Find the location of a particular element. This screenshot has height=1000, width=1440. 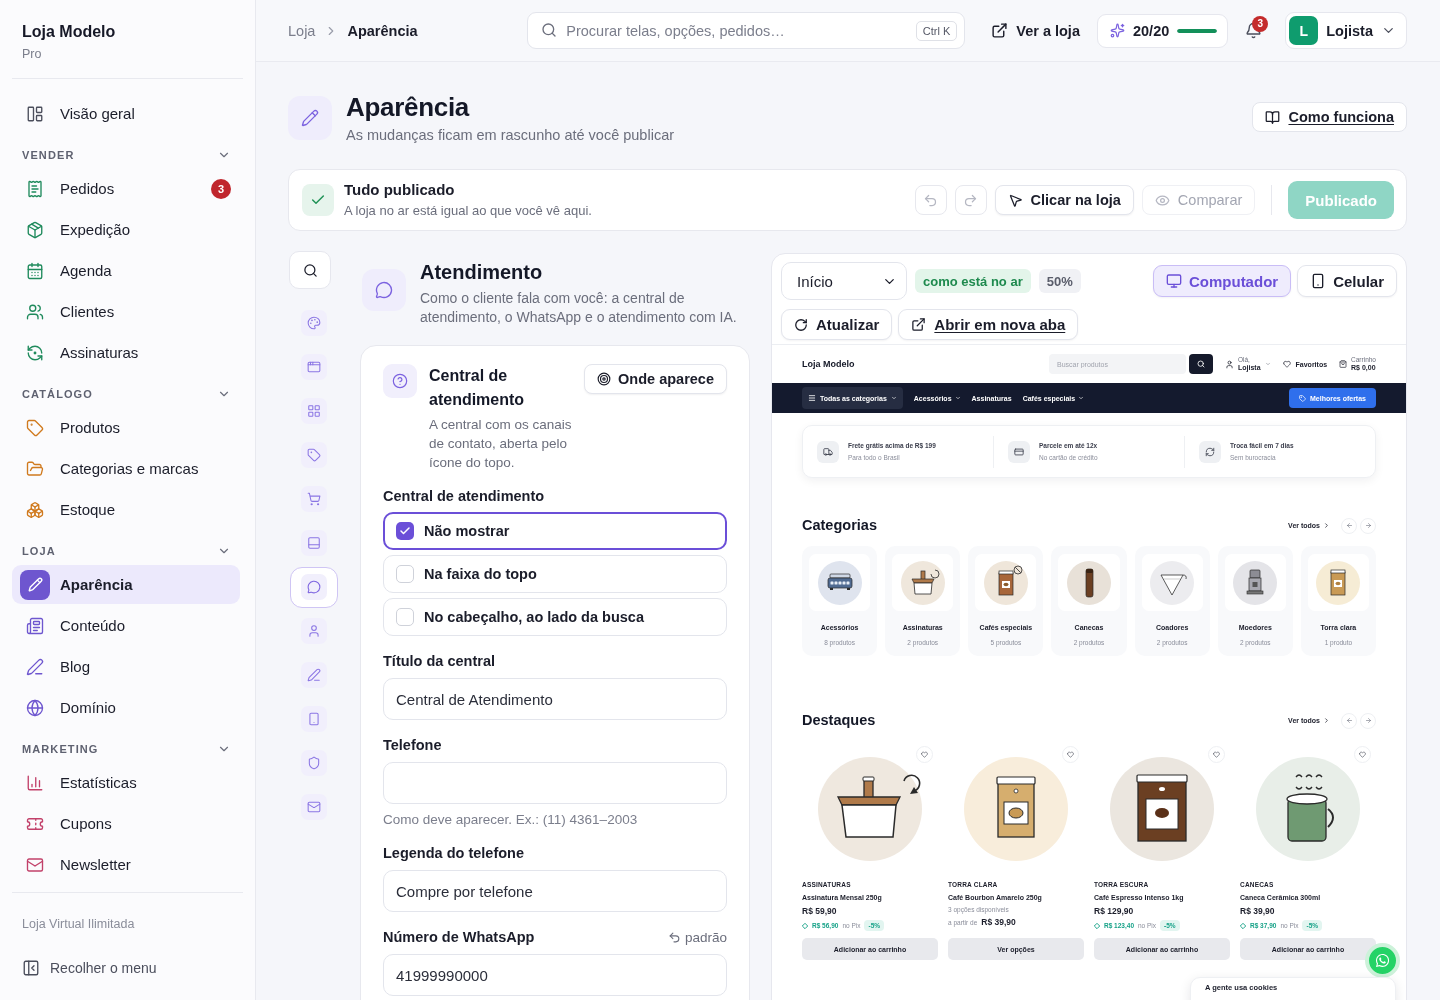

click-in-store-button: Clicar na loja is located at coordinates (1064, 200).